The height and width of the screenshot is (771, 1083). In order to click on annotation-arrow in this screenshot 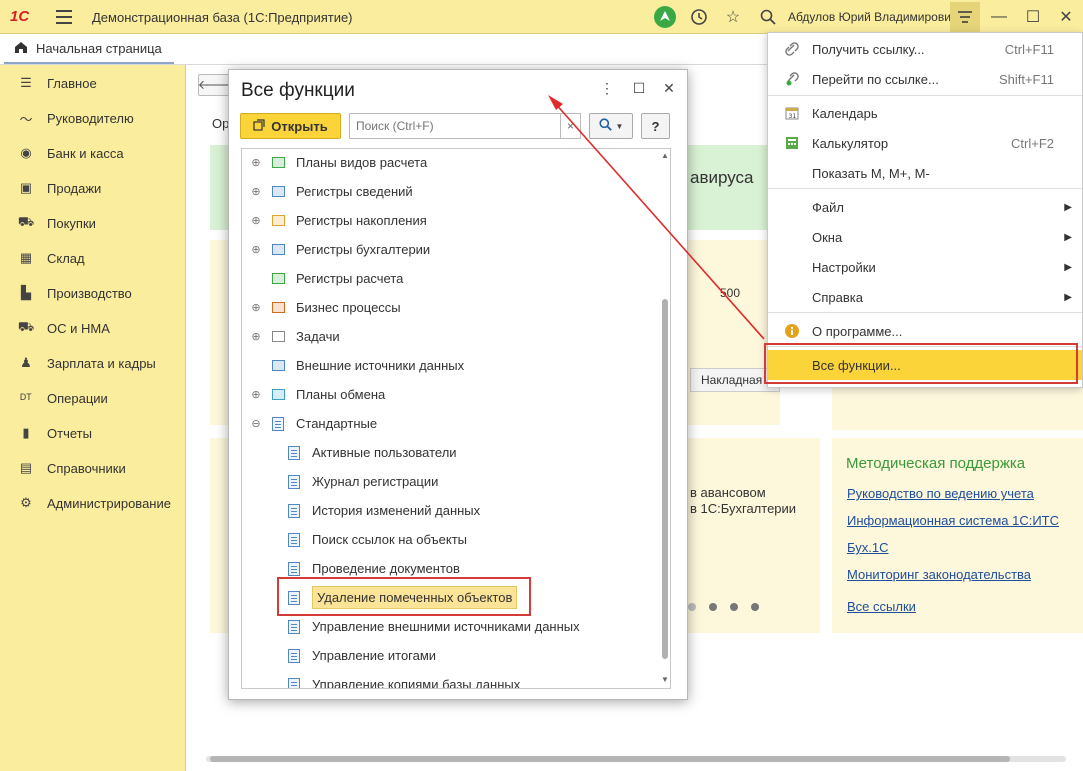, I will do `click(656, 217)`.